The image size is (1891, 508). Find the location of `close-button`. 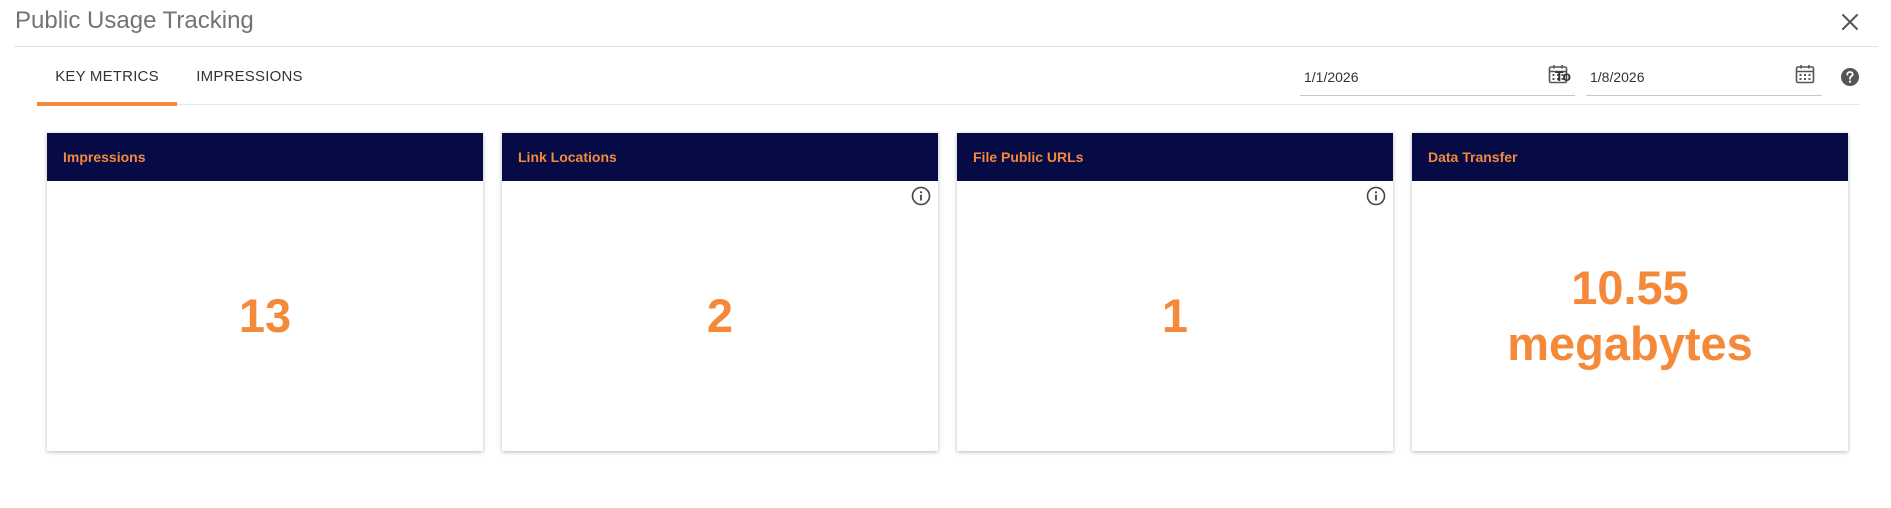

close-button is located at coordinates (1850, 22).